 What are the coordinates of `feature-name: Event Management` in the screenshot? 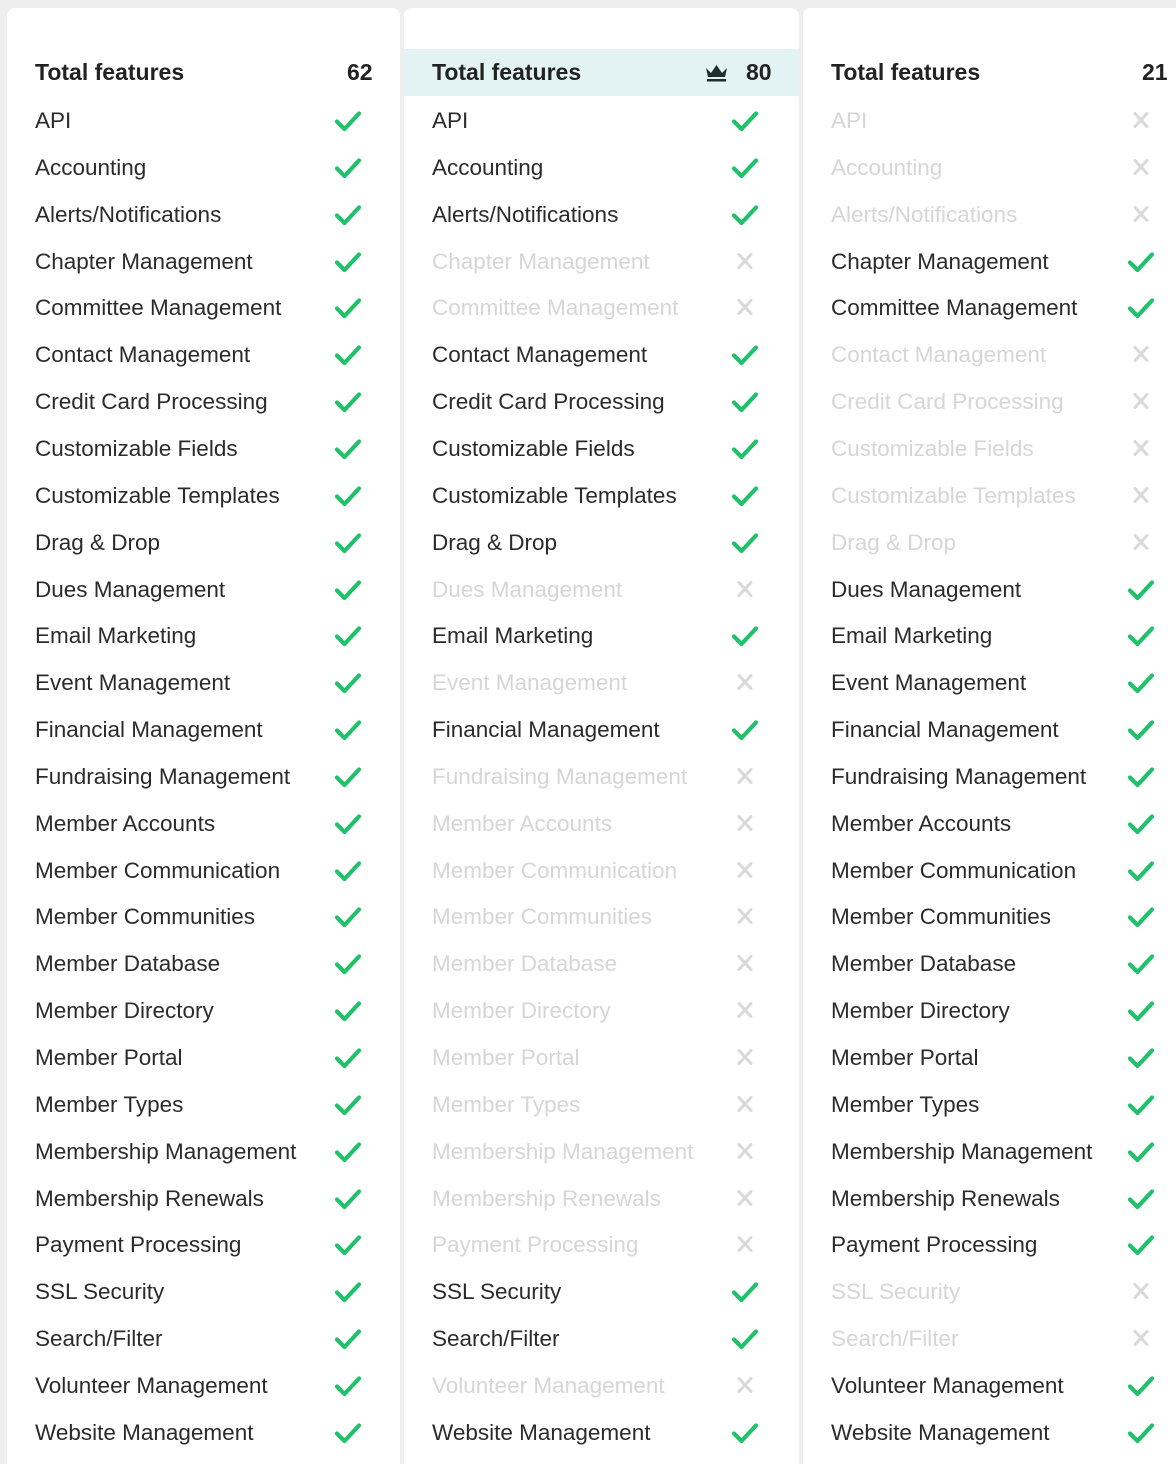 It's located at (530, 683).